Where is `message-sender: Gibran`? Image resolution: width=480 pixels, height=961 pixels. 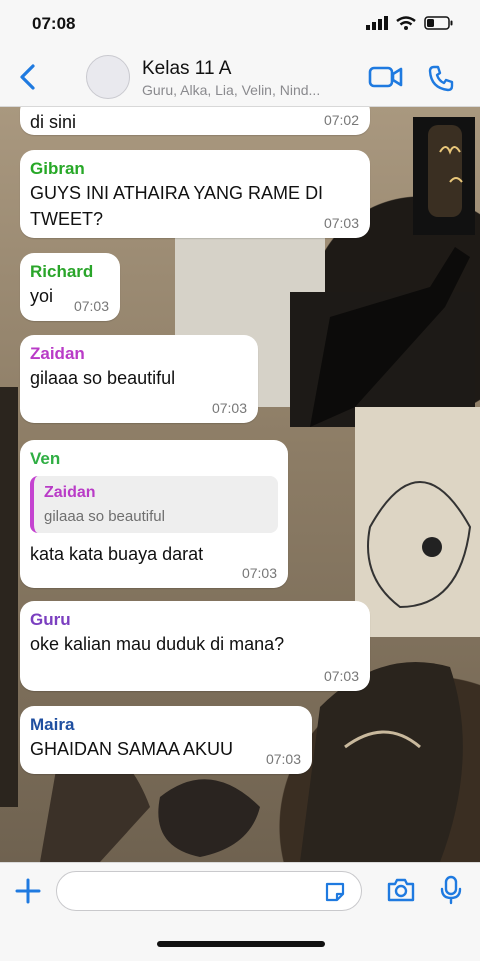
message-sender: Gibran is located at coordinates (195, 169).